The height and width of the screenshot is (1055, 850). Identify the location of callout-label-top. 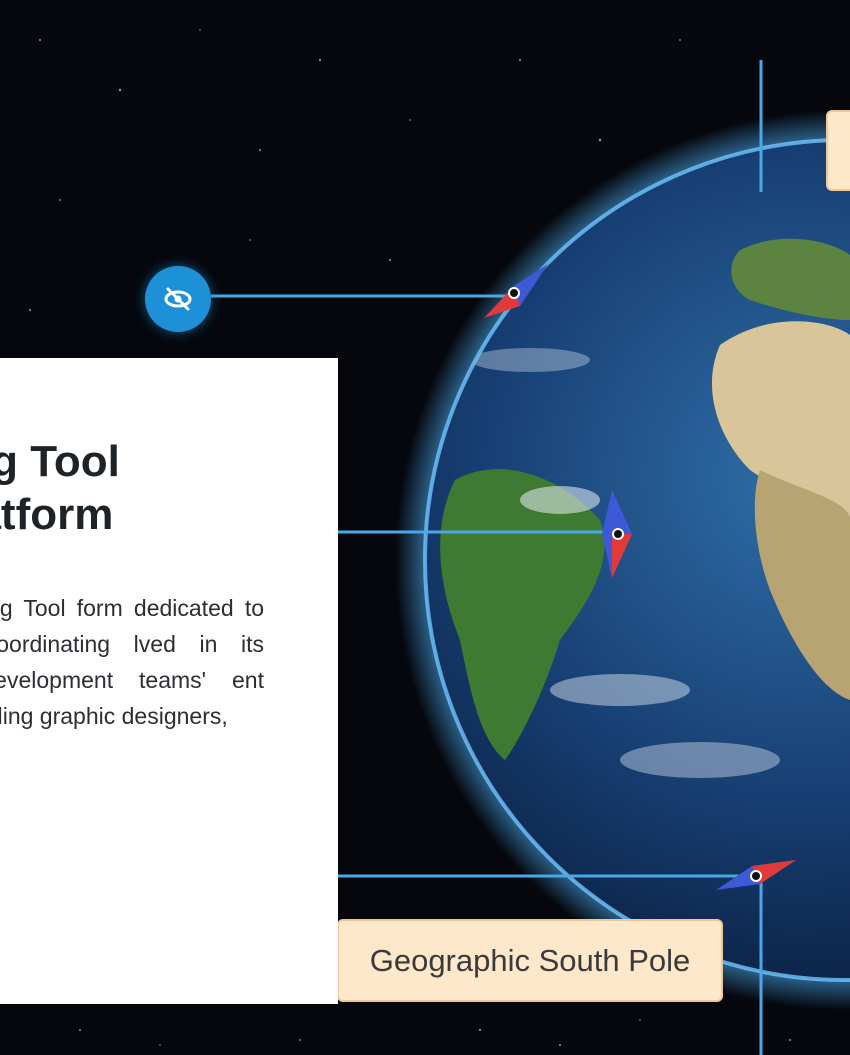
(838, 150).